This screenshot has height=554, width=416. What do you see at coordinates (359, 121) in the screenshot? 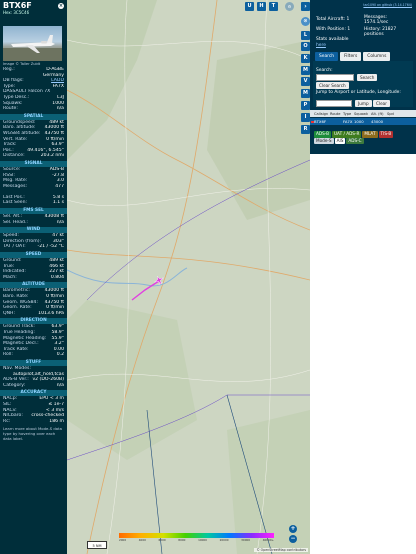
I see `cell-squawk: 1000` at bounding box center [359, 121].